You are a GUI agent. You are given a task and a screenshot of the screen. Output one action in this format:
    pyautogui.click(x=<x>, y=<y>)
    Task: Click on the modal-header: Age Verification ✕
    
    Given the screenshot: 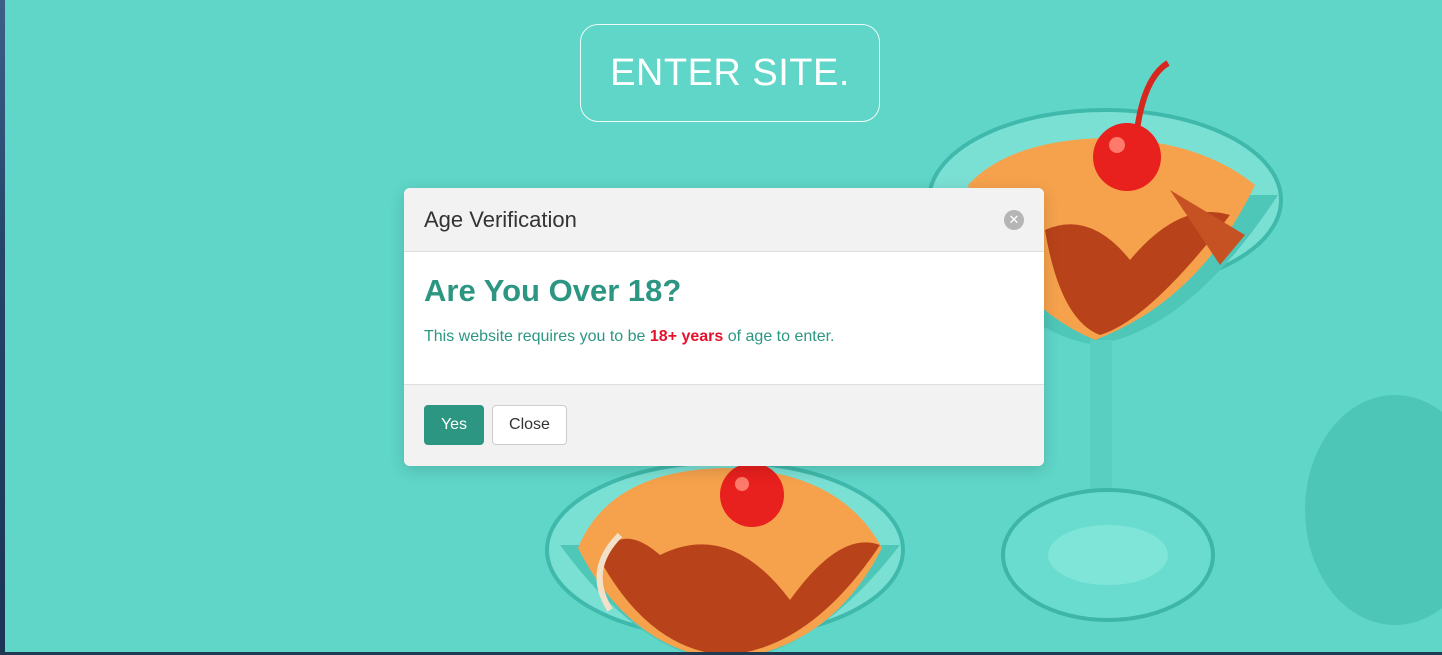 What is the action you would take?
    pyautogui.click(x=724, y=220)
    